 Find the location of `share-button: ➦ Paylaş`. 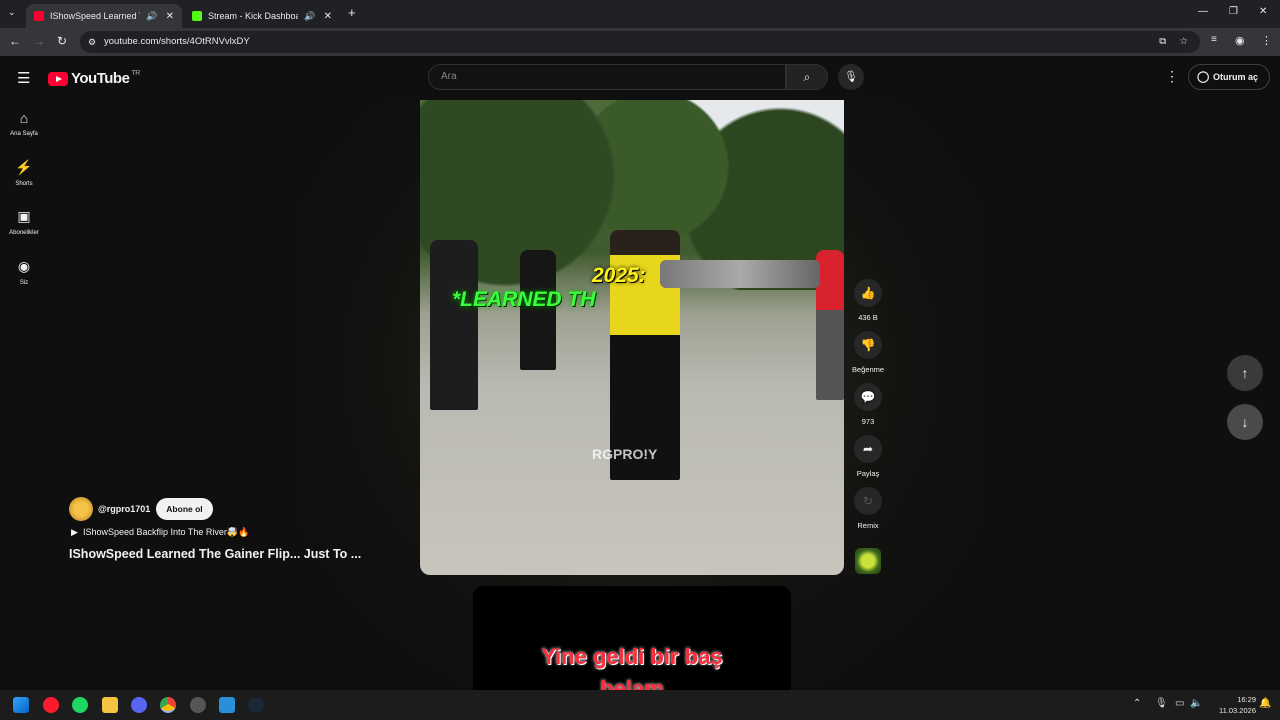

share-button: ➦ Paylaş is located at coordinates (868, 456).